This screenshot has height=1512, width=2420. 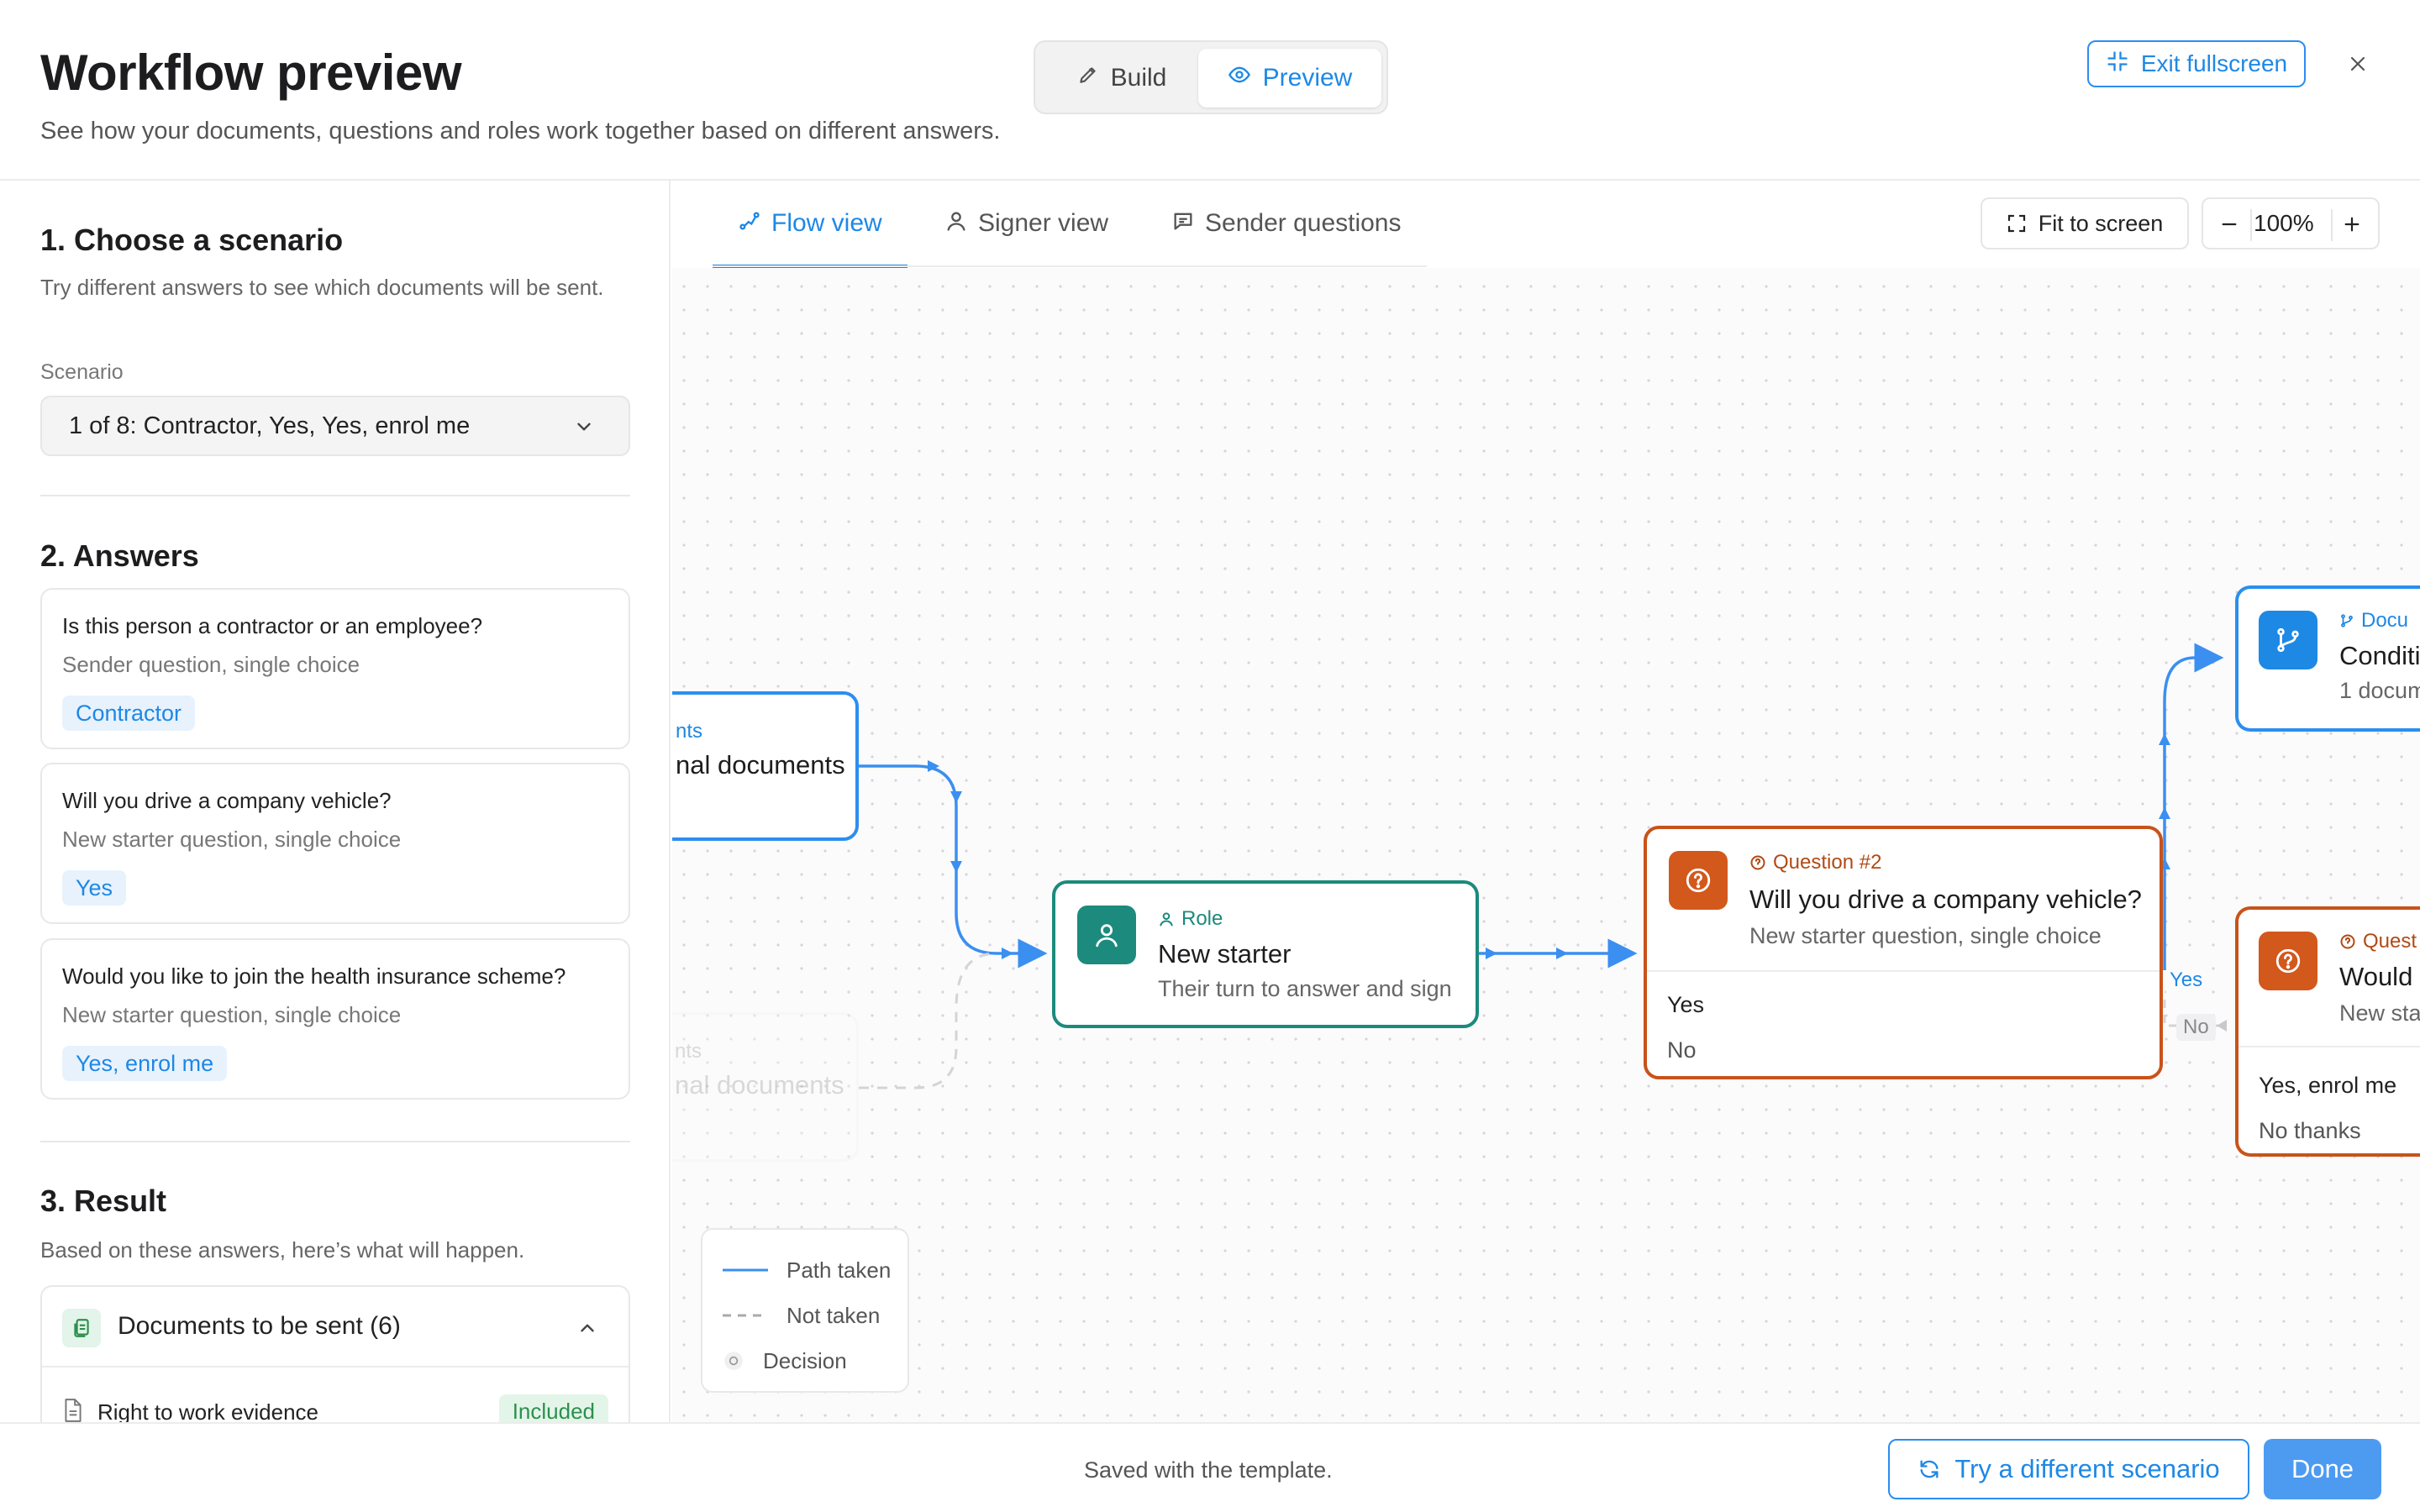 I want to click on legend-decision: Decision, so click(x=785, y=1361).